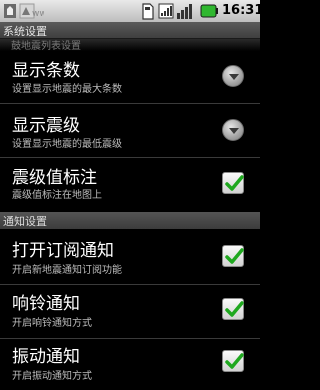 This screenshot has height=390, width=320. I want to click on signal-box-icon, so click(166, 11).